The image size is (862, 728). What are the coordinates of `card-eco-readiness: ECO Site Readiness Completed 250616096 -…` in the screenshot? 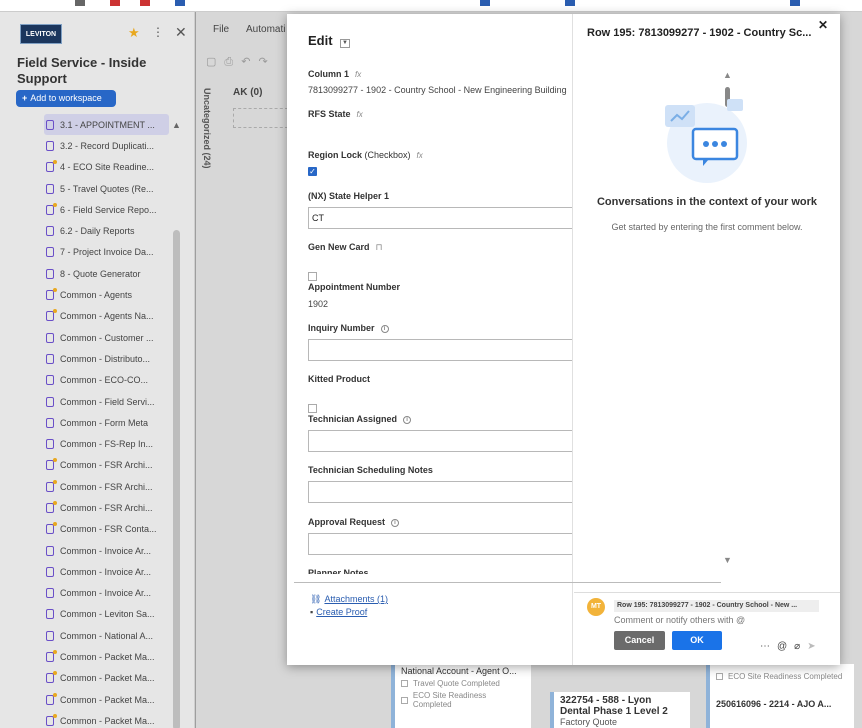 It's located at (780, 696).